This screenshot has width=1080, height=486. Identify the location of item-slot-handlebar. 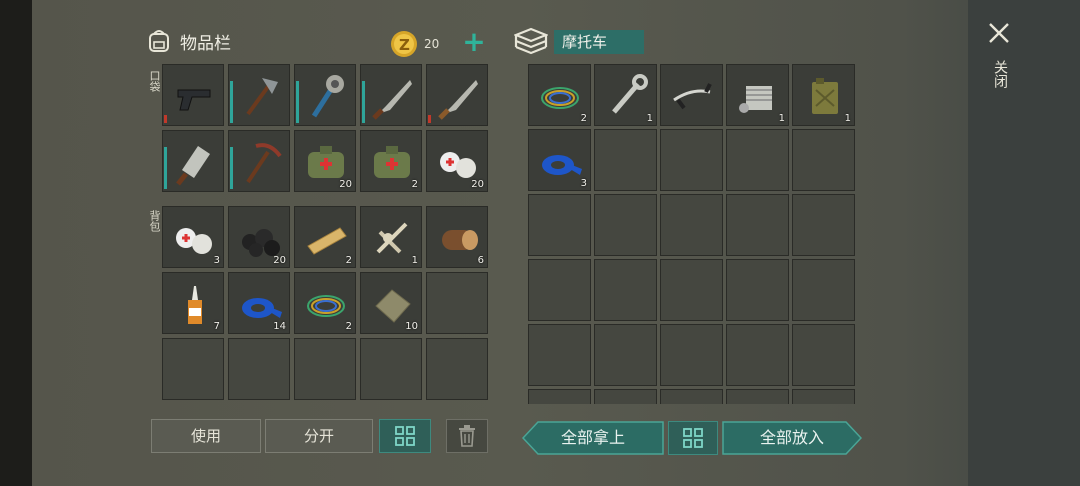
(691, 95).